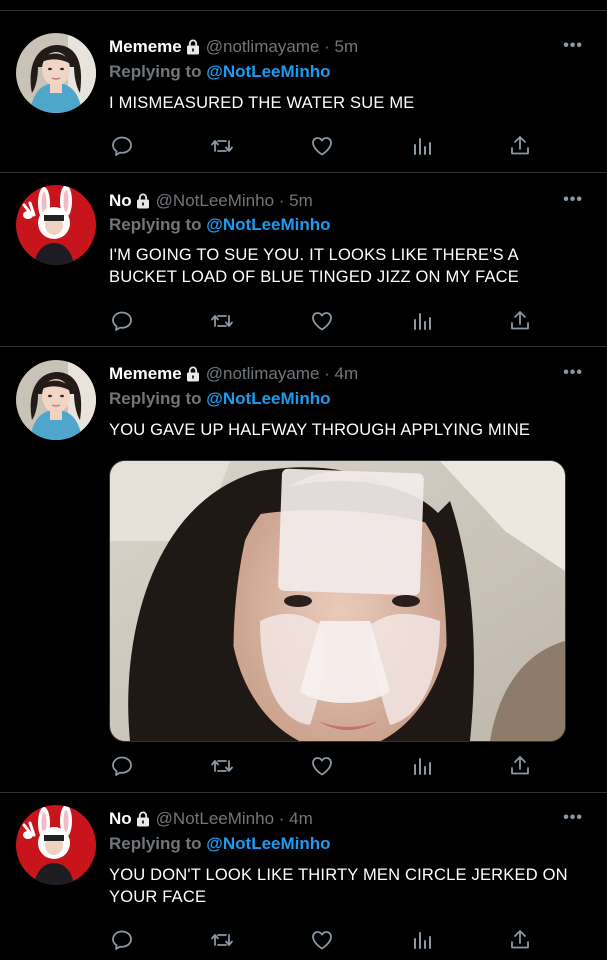  I want to click on user-handle: @notlimayame, so click(263, 374).